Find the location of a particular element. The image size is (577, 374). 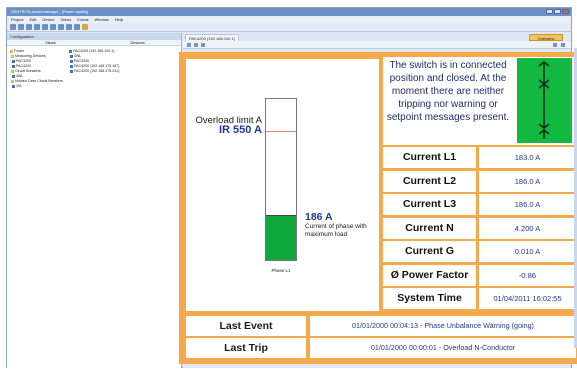

menu-project: Project is located at coordinates (17, 19).